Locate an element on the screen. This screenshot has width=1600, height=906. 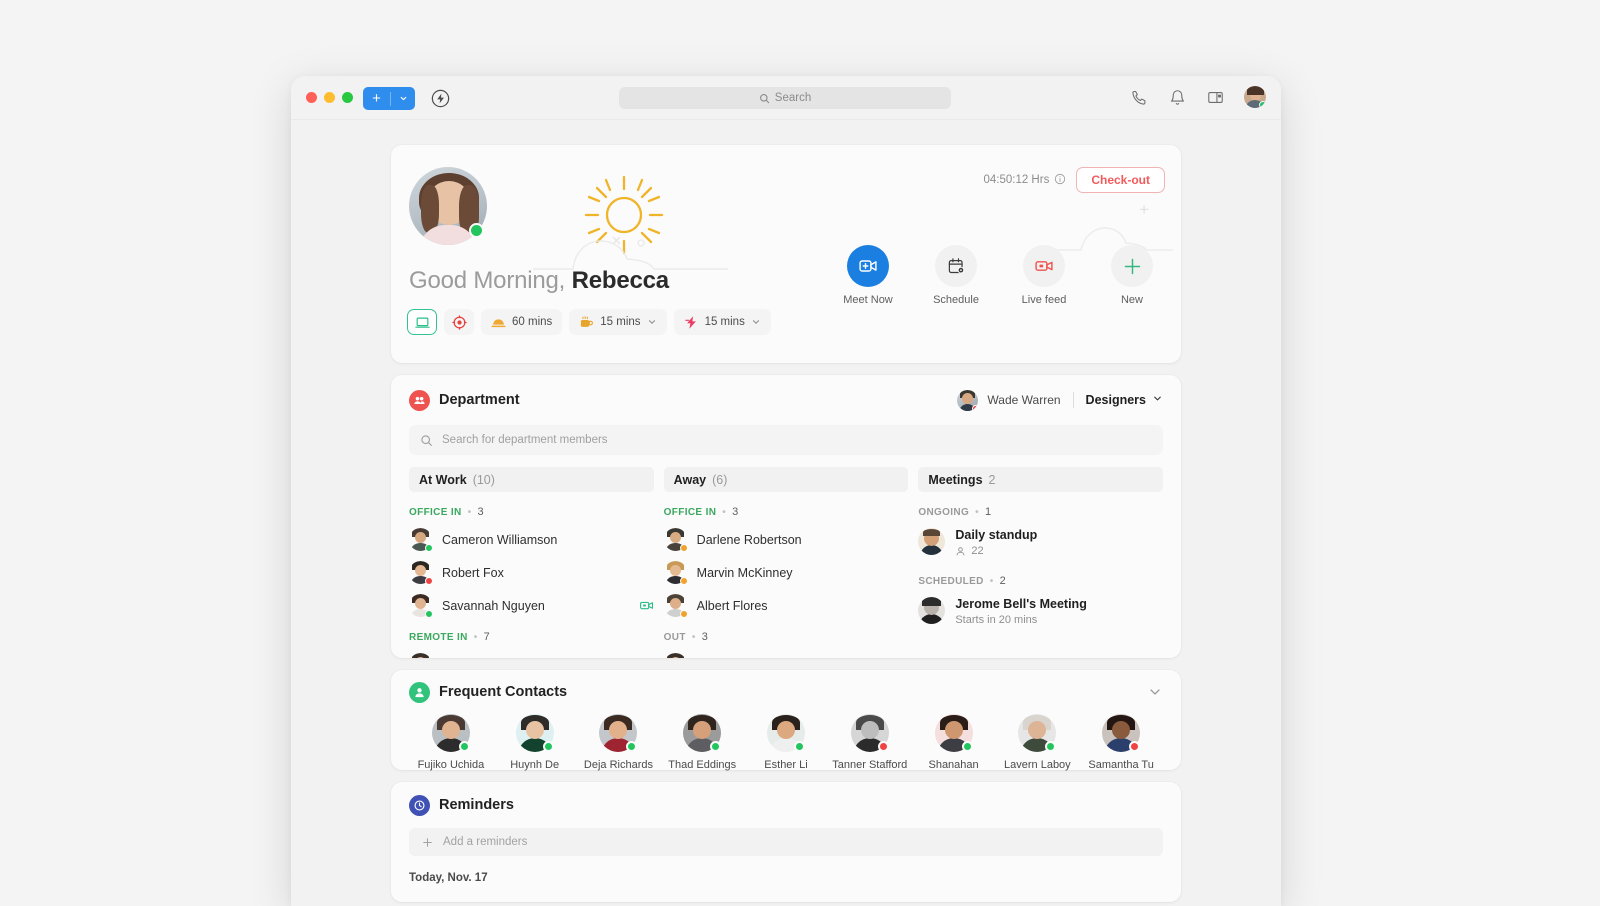
bell-icon is located at coordinates (1177, 97).